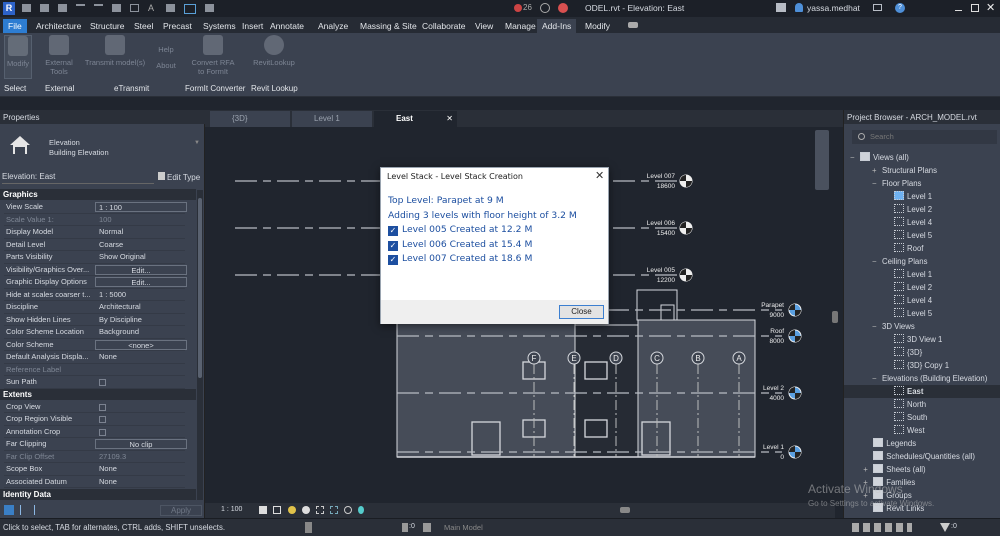 The height and width of the screenshot is (536, 1000). I want to click on tab-manage: Manage, so click(520, 26).